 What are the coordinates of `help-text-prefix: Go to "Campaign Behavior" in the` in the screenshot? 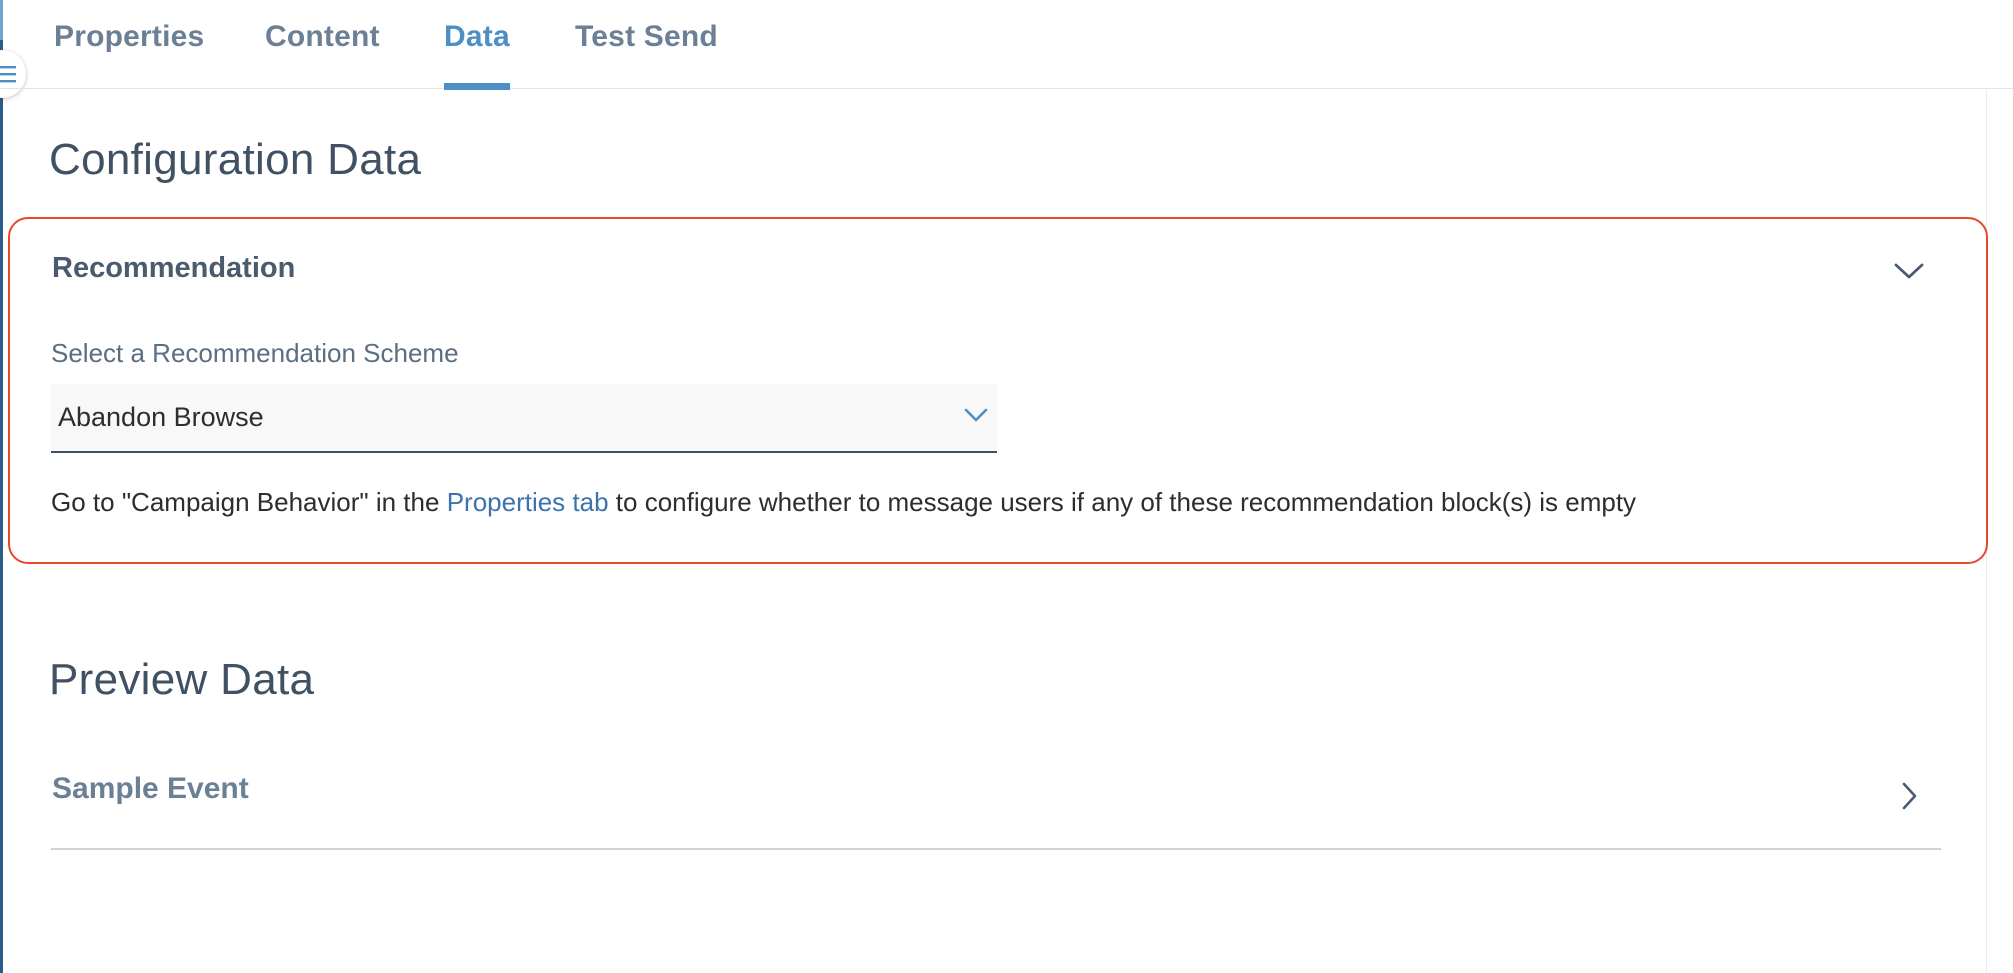 It's located at (249, 502).